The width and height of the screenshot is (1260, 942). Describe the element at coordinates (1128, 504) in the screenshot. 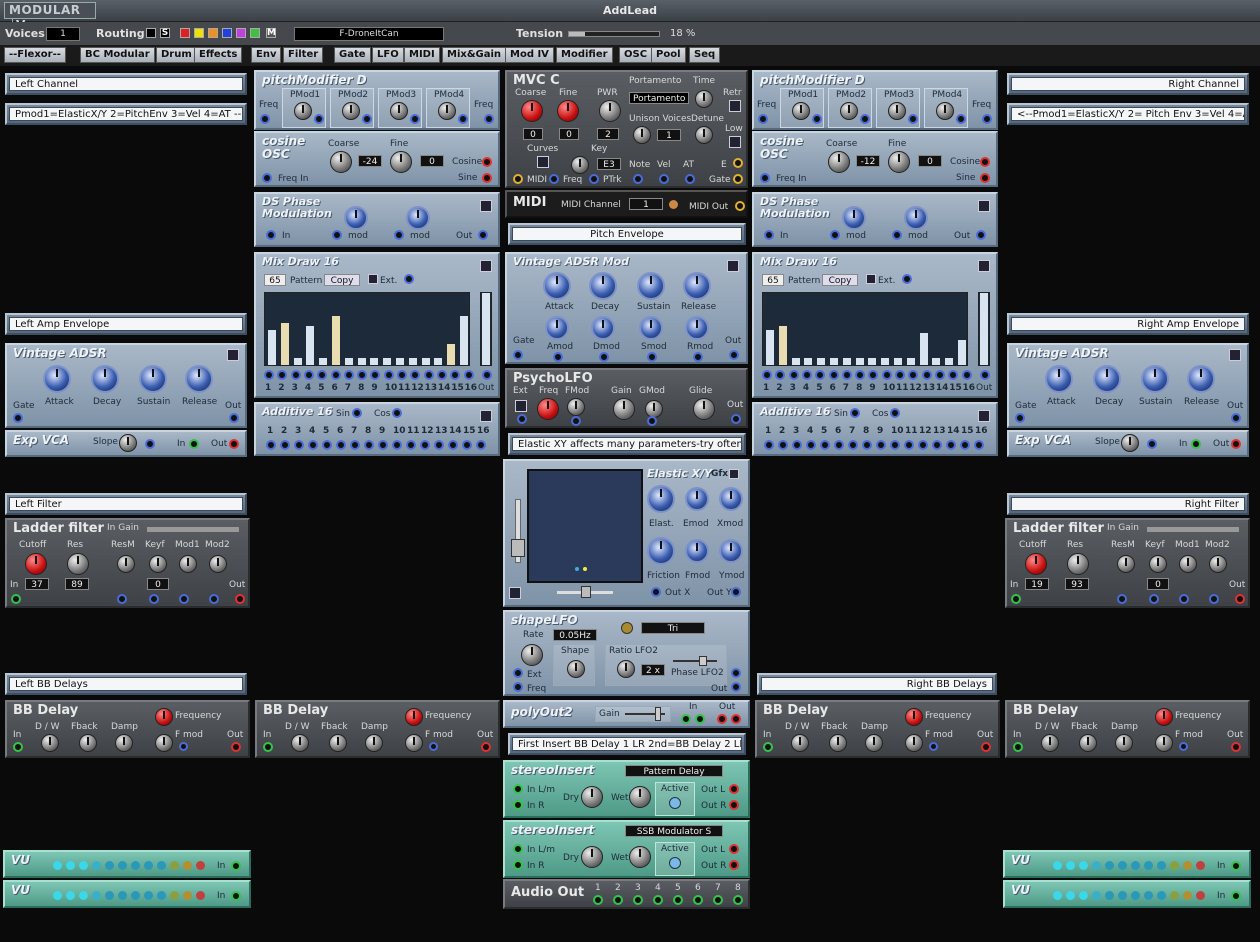

I see `comment-right-filter: Right Filter` at that location.